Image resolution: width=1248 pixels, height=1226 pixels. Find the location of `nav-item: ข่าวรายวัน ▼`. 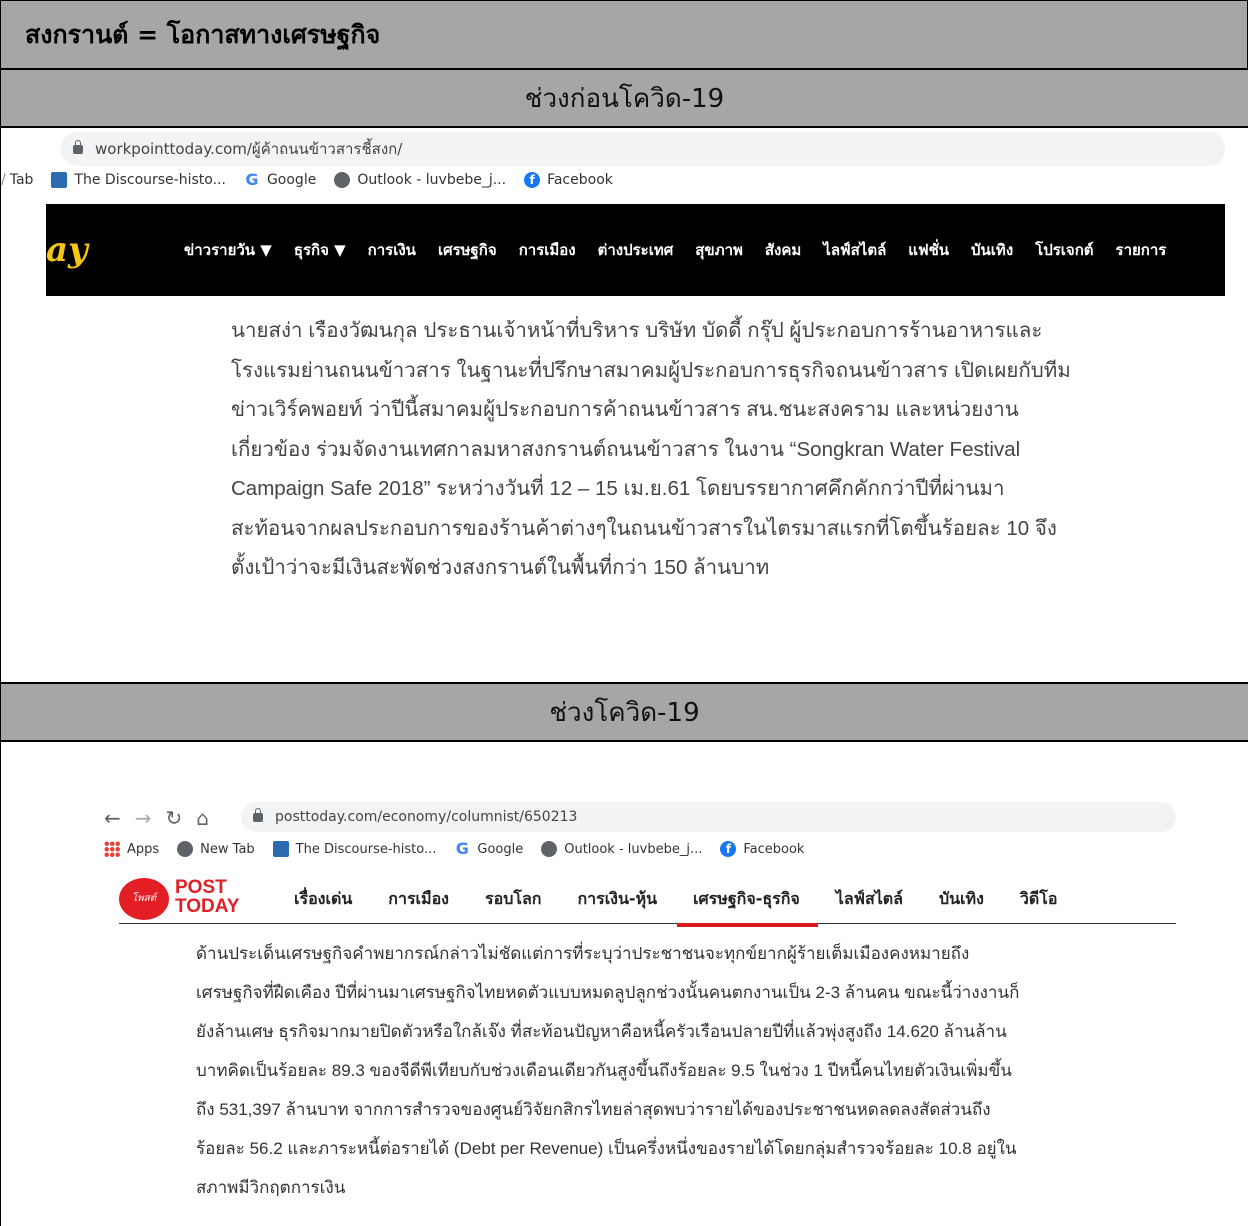

nav-item: ข่าวรายวัน ▼ is located at coordinates (228, 250).